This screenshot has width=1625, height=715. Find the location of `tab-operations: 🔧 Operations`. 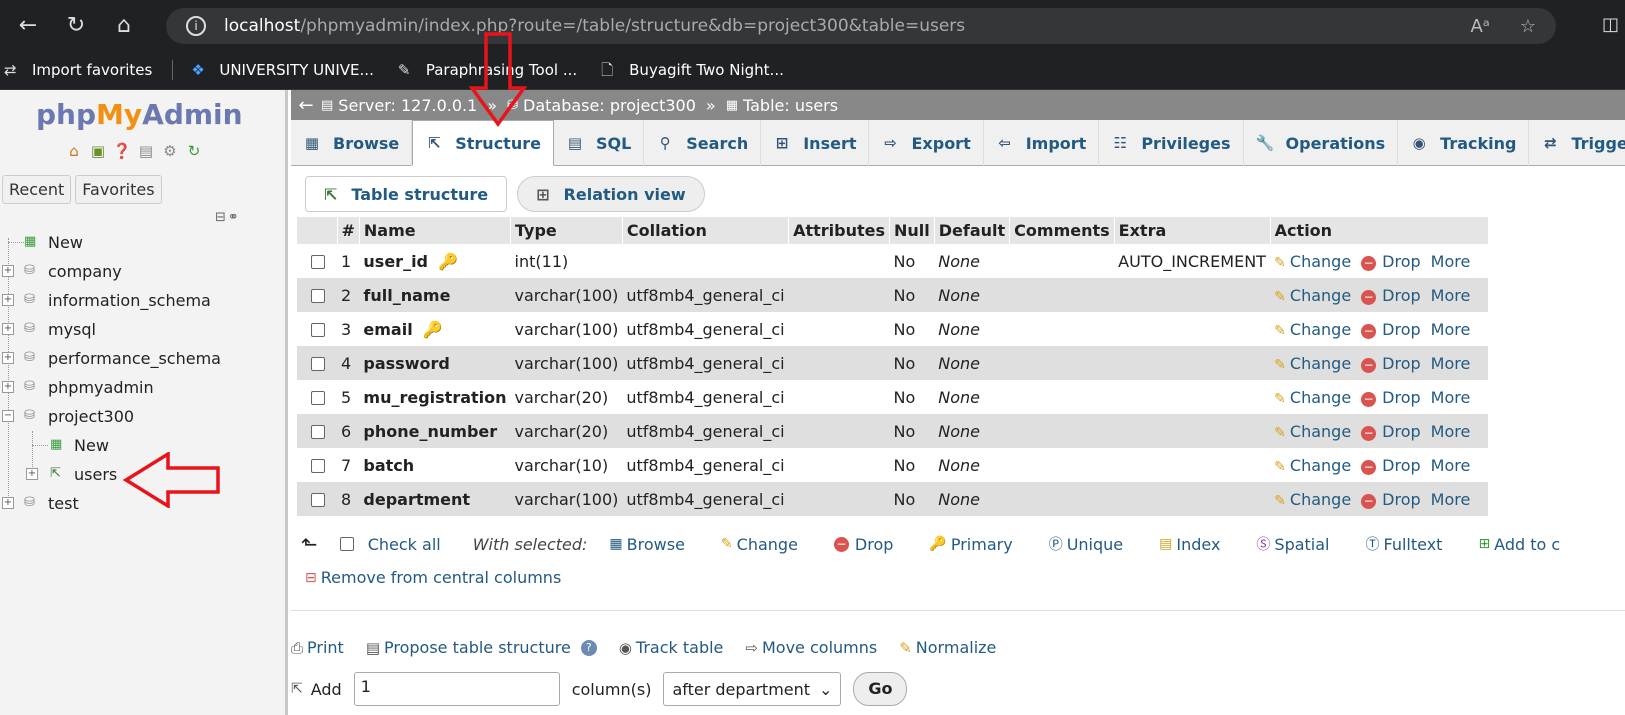

tab-operations: 🔧 Operations is located at coordinates (1321, 143).